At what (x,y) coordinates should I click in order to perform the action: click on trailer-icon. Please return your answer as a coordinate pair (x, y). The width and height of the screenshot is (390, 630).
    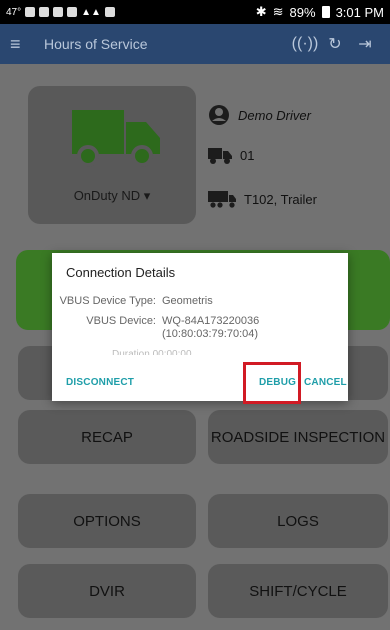
    Looking at the image, I should click on (222, 199).